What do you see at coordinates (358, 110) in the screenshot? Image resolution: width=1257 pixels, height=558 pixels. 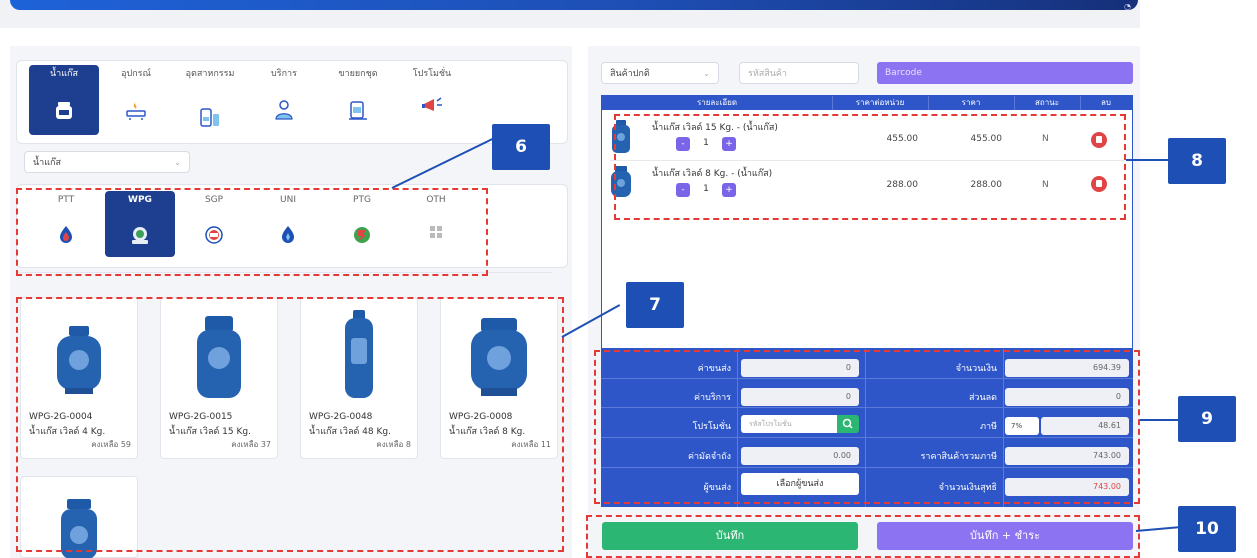 I see `set-bundle-icon` at bounding box center [358, 110].